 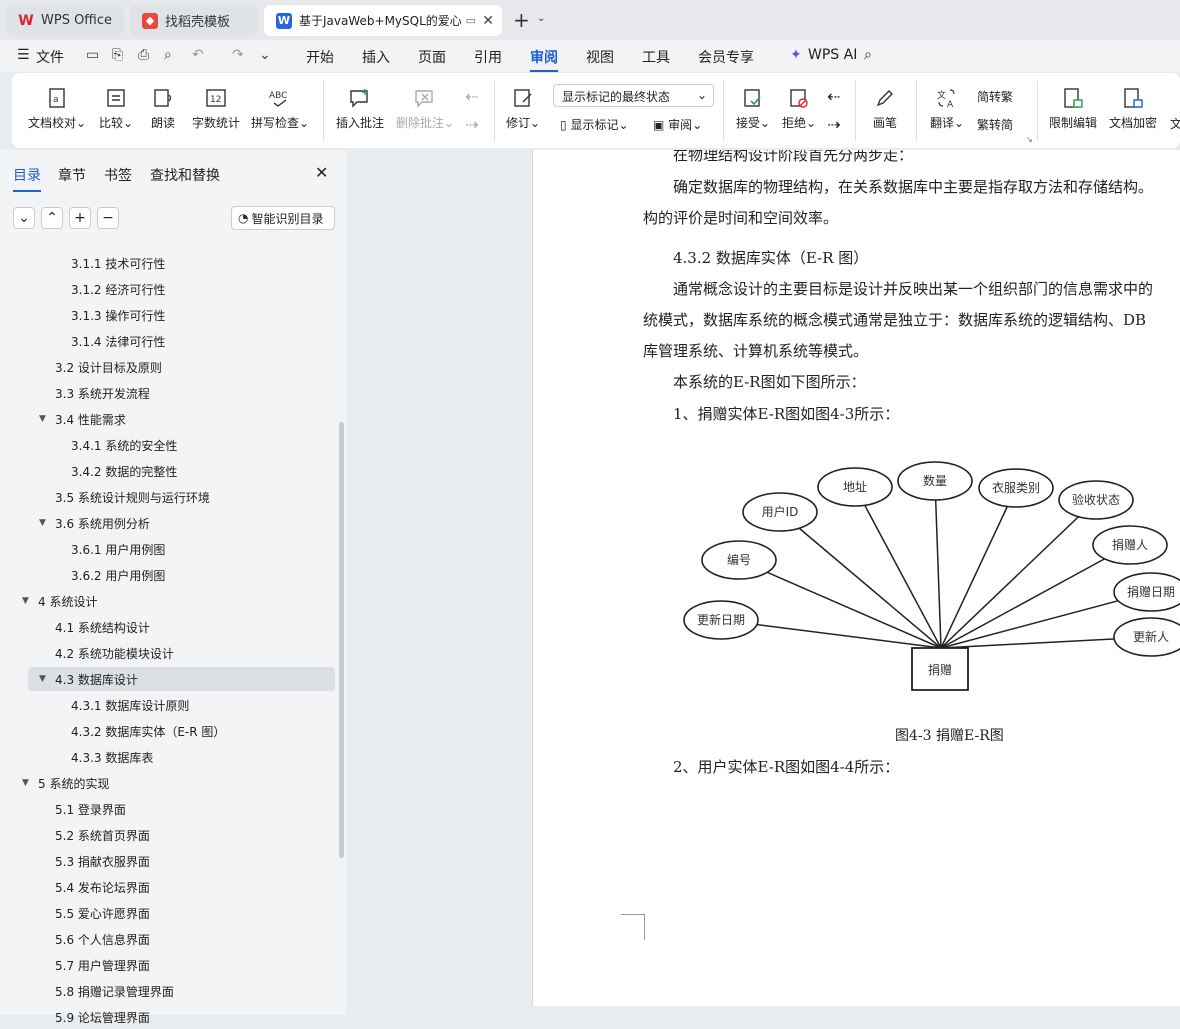 What do you see at coordinates (833, 124) in the screenshot?
I see `next-change-icon: ⇢` at bounding box center [833, 124].